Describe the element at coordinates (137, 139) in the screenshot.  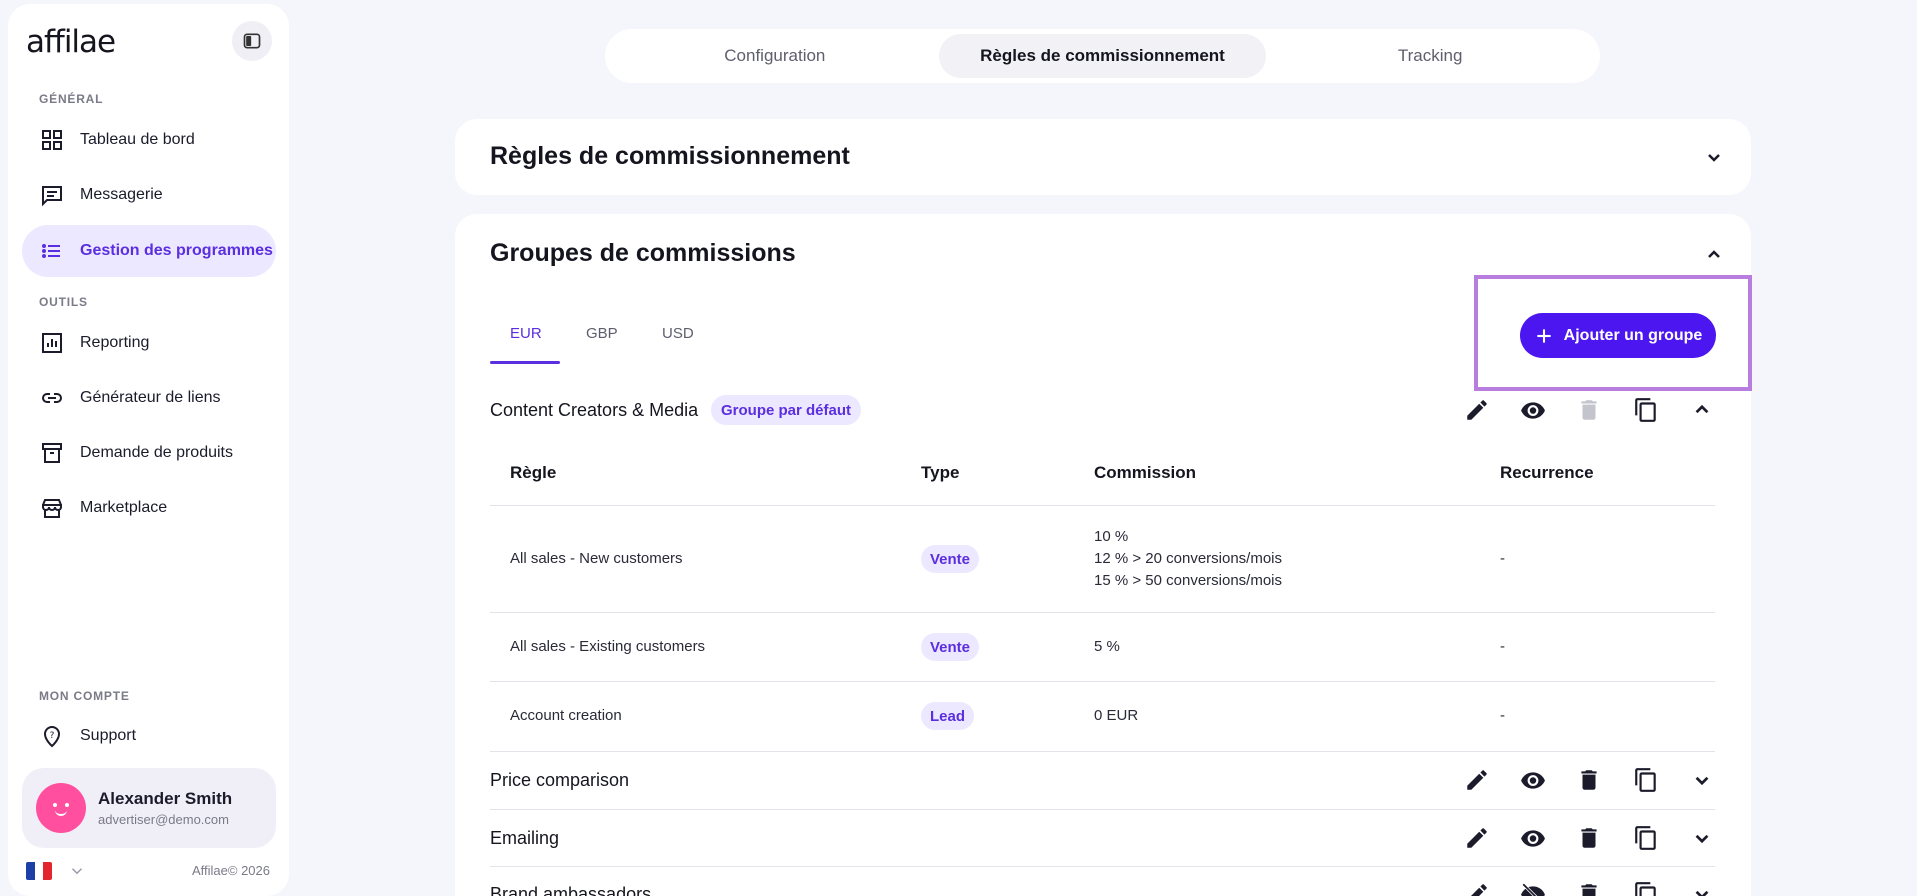
I see `sidebar-item-label: Tableau de bord` at that location.